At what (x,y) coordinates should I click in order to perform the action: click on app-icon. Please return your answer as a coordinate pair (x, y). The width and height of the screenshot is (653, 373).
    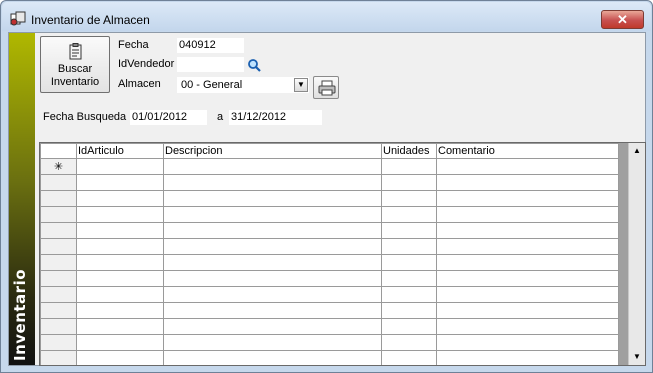
    Looking at the image, I should click on (18, 18).